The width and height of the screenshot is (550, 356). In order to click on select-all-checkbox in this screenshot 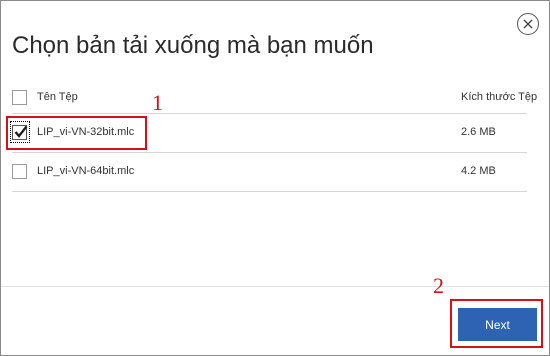, I will do `click(19, 97)`.